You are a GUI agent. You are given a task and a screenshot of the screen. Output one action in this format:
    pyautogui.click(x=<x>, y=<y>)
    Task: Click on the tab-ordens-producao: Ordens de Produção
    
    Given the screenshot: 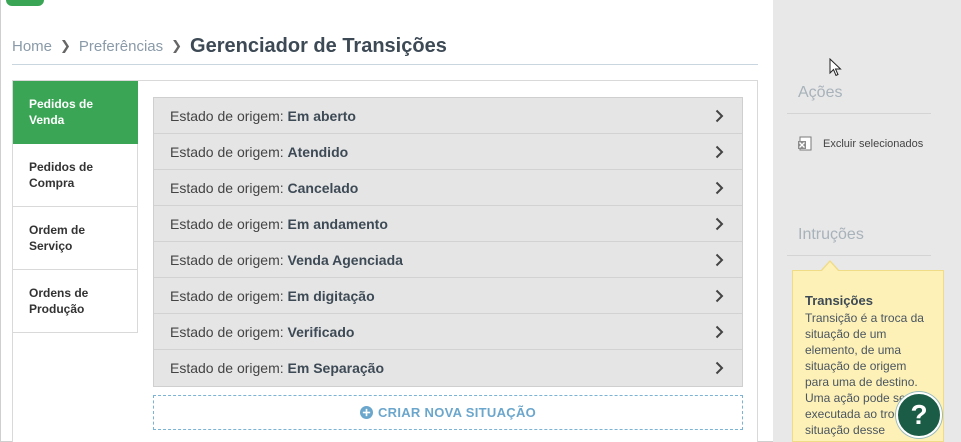 What is the action you would take?
    pyautogui.click(x=75, y=301)
    